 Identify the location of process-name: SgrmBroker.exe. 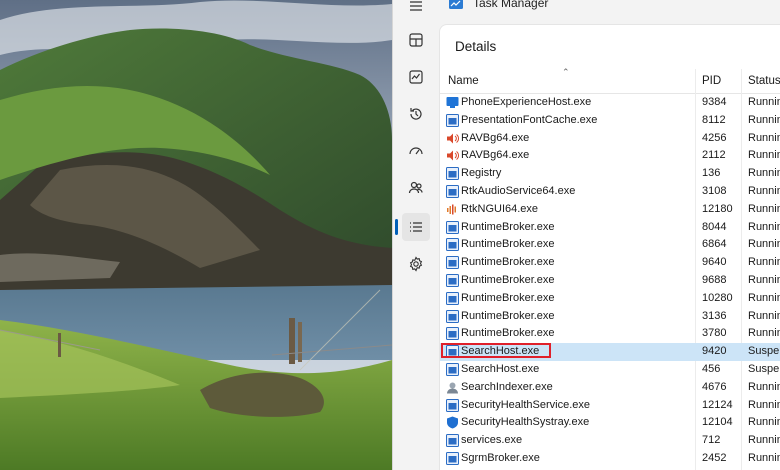
(500, 457).